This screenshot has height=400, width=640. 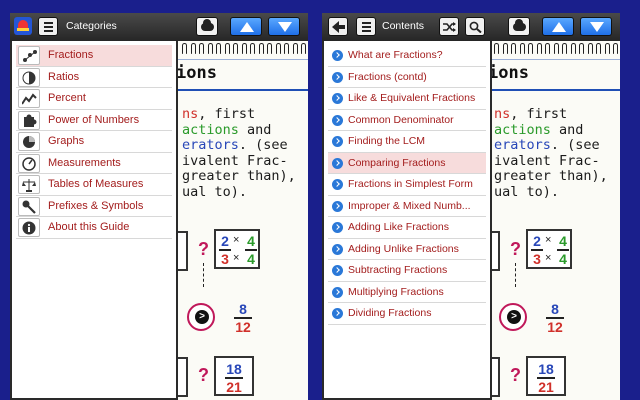 What do you see at coordinates (537, 241) in the screenshot?
I see `fraction-num-1: 2` at bounding box center [537, 241].